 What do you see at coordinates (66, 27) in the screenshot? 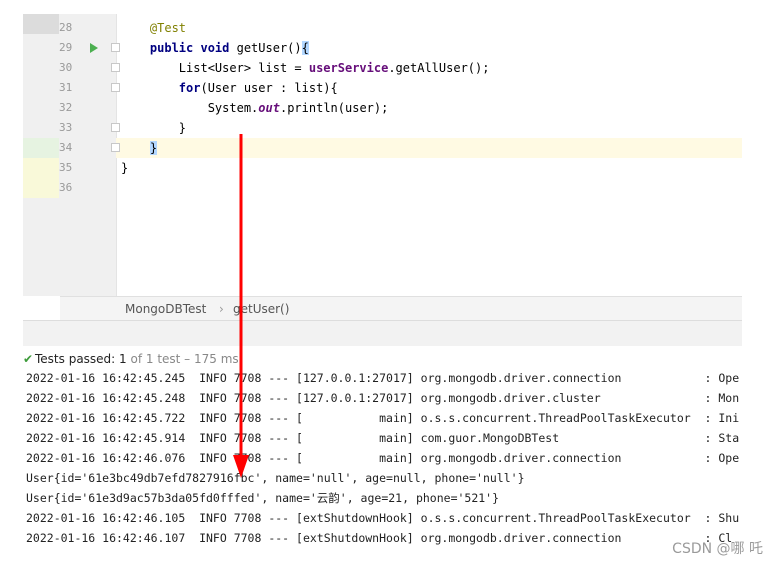
I see `line-number: 28` at bounding box center [66, 27].